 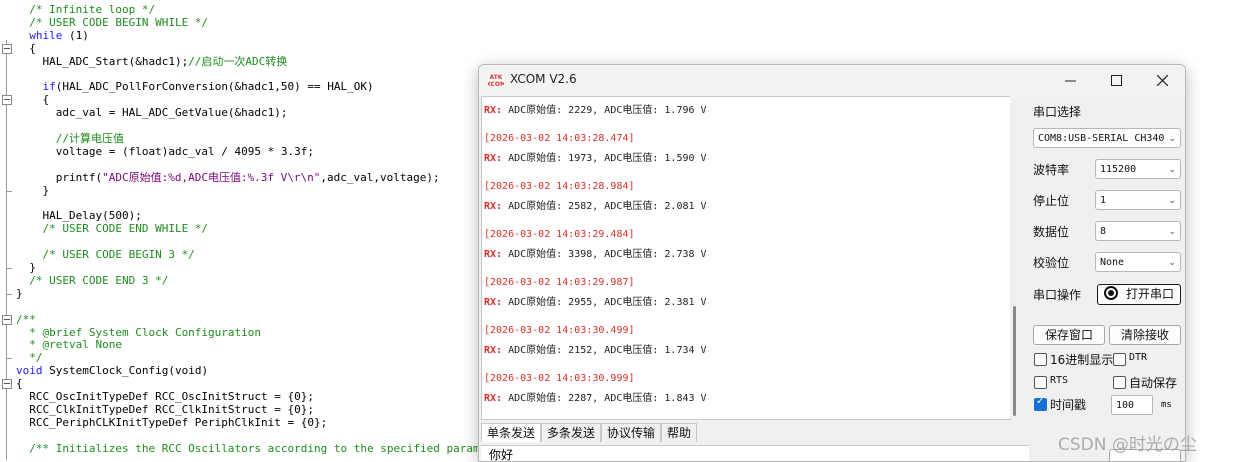 I want to click on clear-receive-button: 清除接收, so click(x=1145, y=335).